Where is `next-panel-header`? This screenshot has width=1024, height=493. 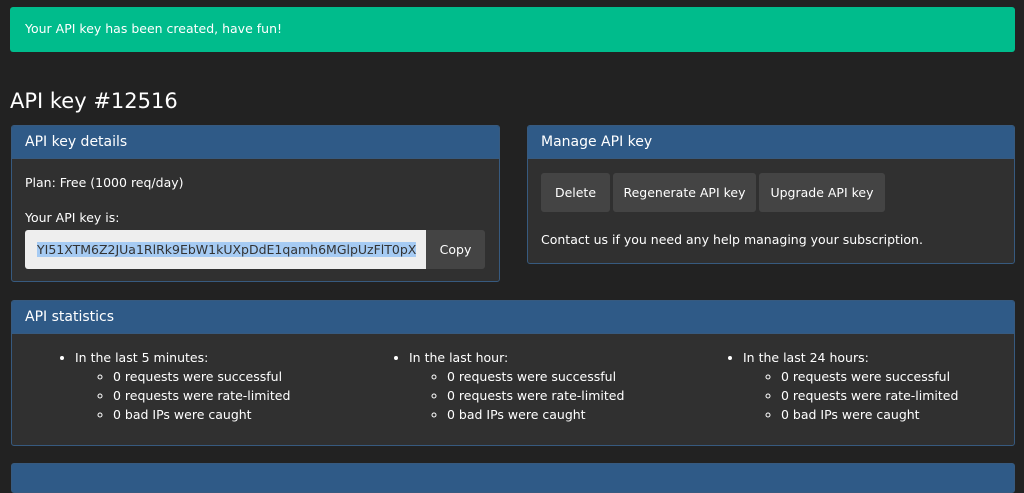
next-panel-header is located at coordinates (513, 478).